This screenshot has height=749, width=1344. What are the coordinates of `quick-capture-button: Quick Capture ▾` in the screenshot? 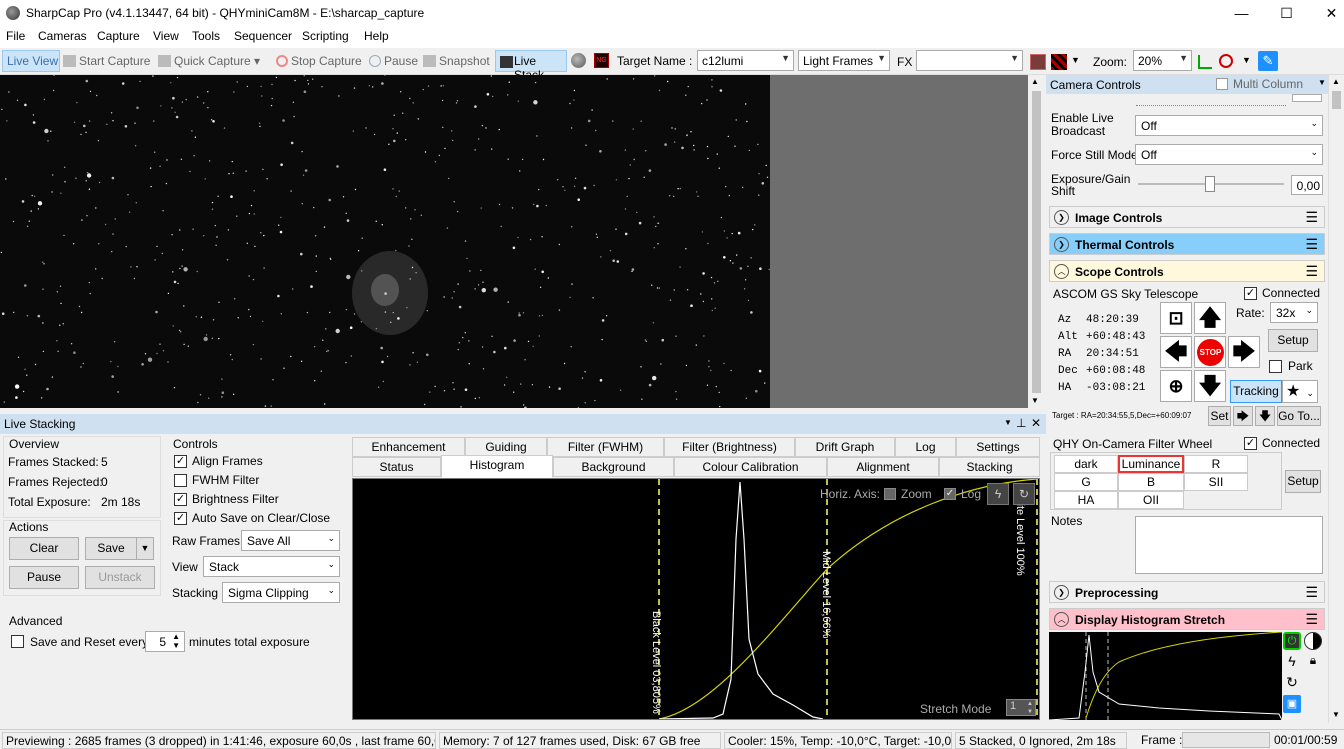 It's located at (209, 61).